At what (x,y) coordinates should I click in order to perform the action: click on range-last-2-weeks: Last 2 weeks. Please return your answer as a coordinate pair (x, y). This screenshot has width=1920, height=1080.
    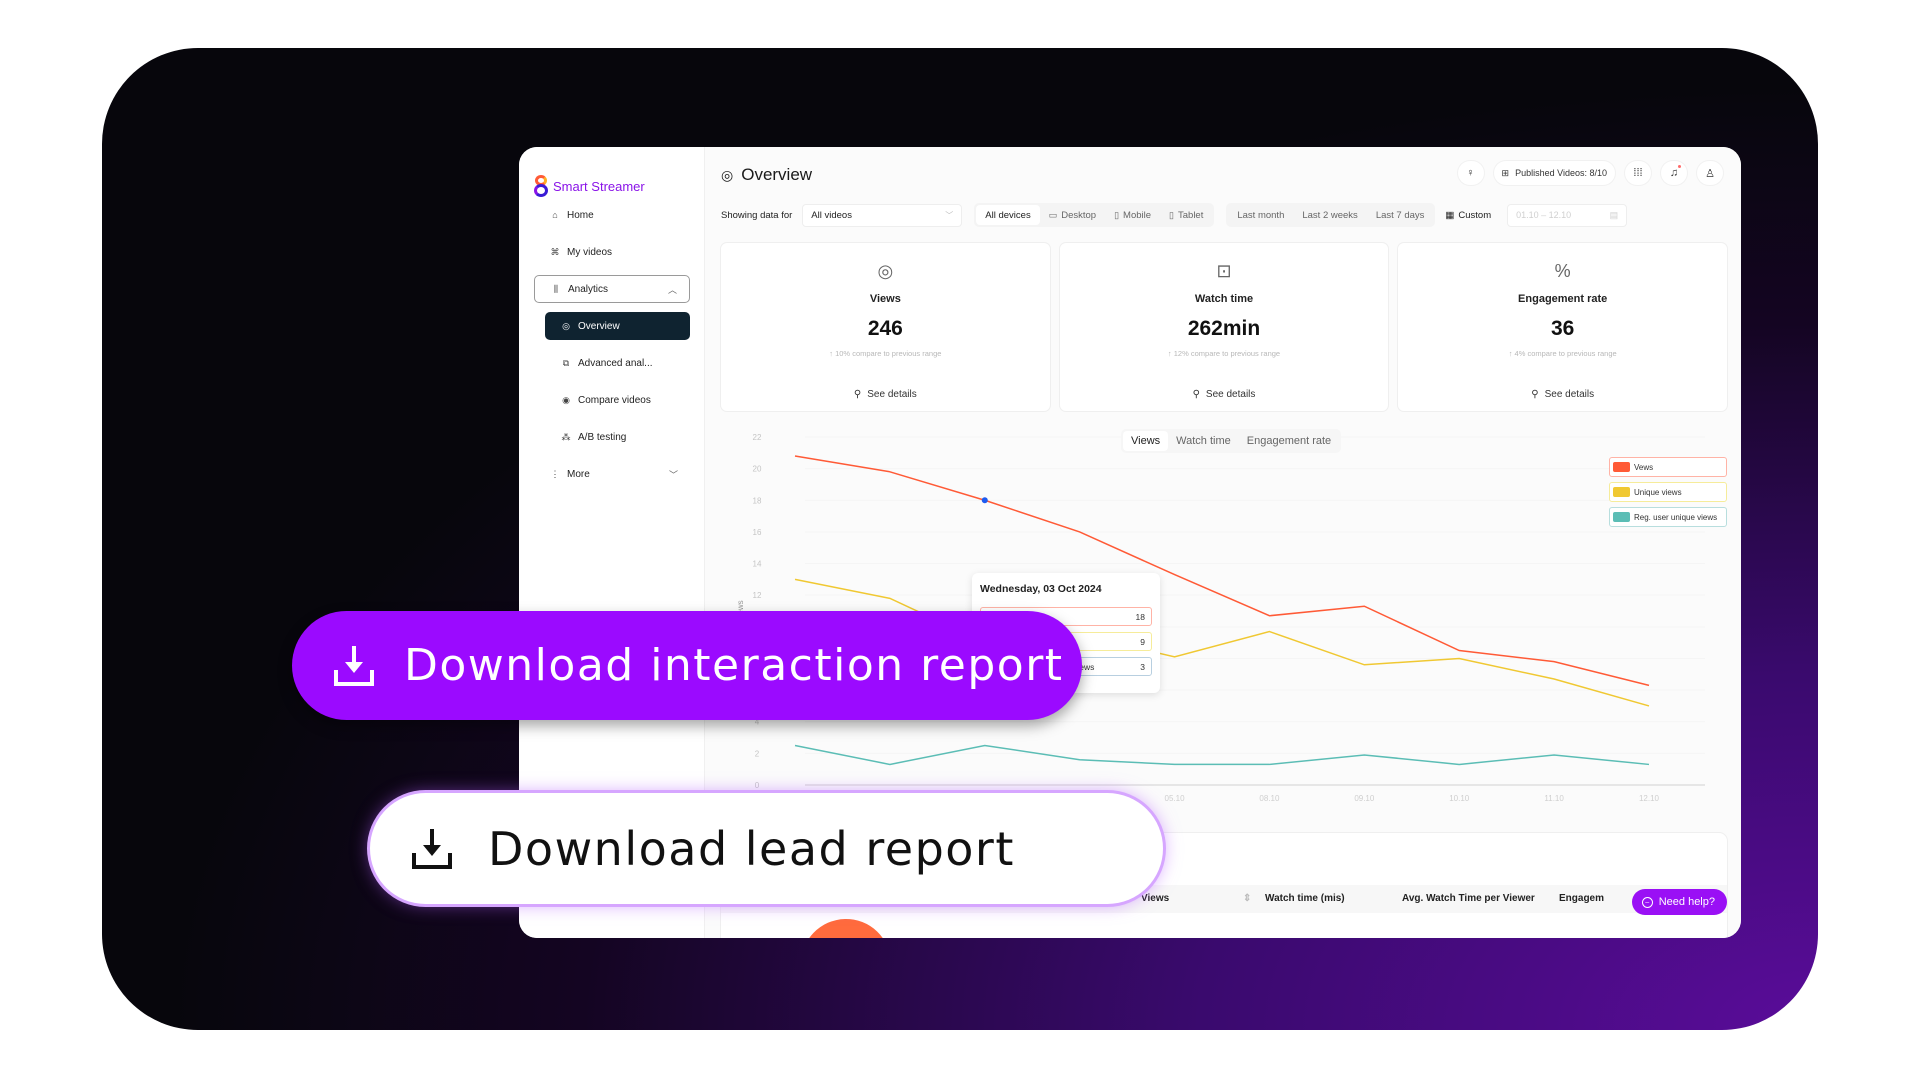
    Looking at the image, I should click on (1329, 215).